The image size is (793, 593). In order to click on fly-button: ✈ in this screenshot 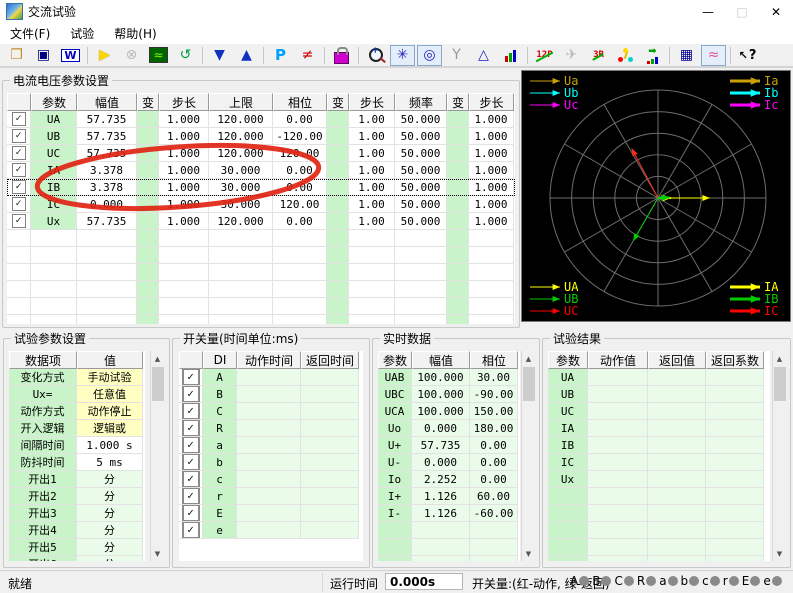, I will do `click(571, 55)`.